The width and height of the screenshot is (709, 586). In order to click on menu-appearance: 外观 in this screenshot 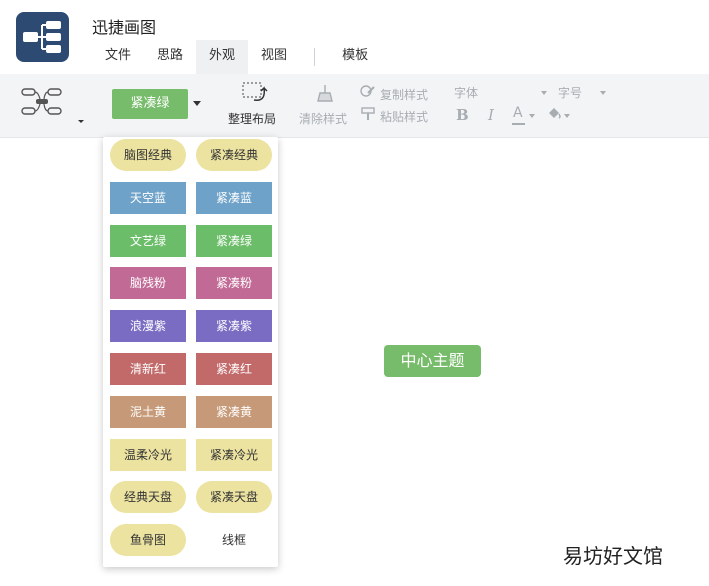, I will do `click(222, 57)`.